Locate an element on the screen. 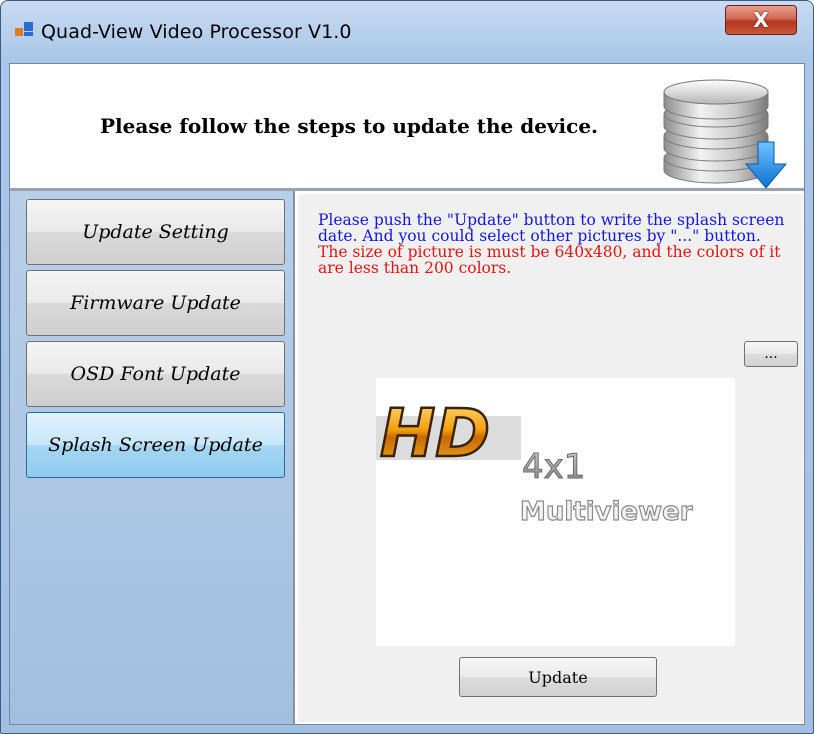  logo-4x1-text: 4x1 is located at coordinates (553, 467).